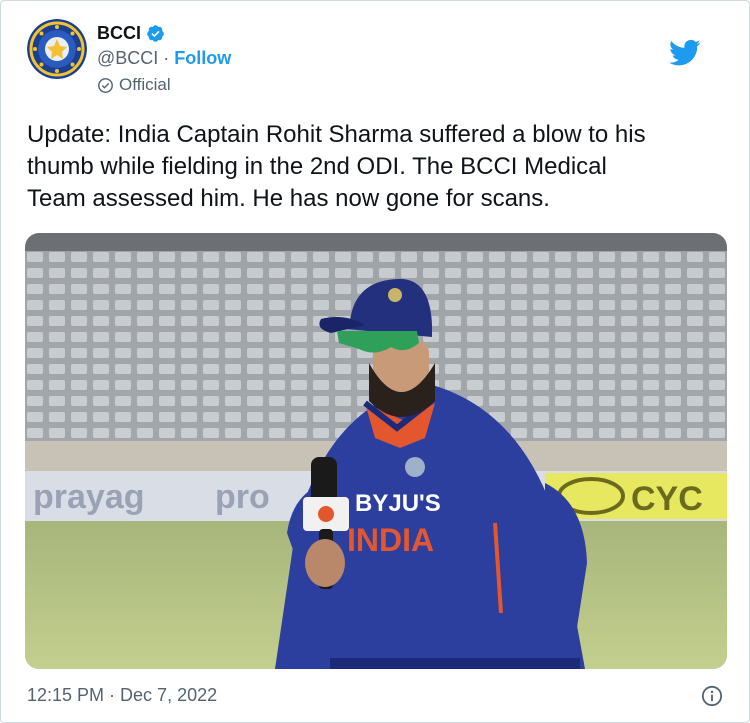 This screenshot has width=750, height=723. I want to click on verified-badge-icon, so click(155, 33).